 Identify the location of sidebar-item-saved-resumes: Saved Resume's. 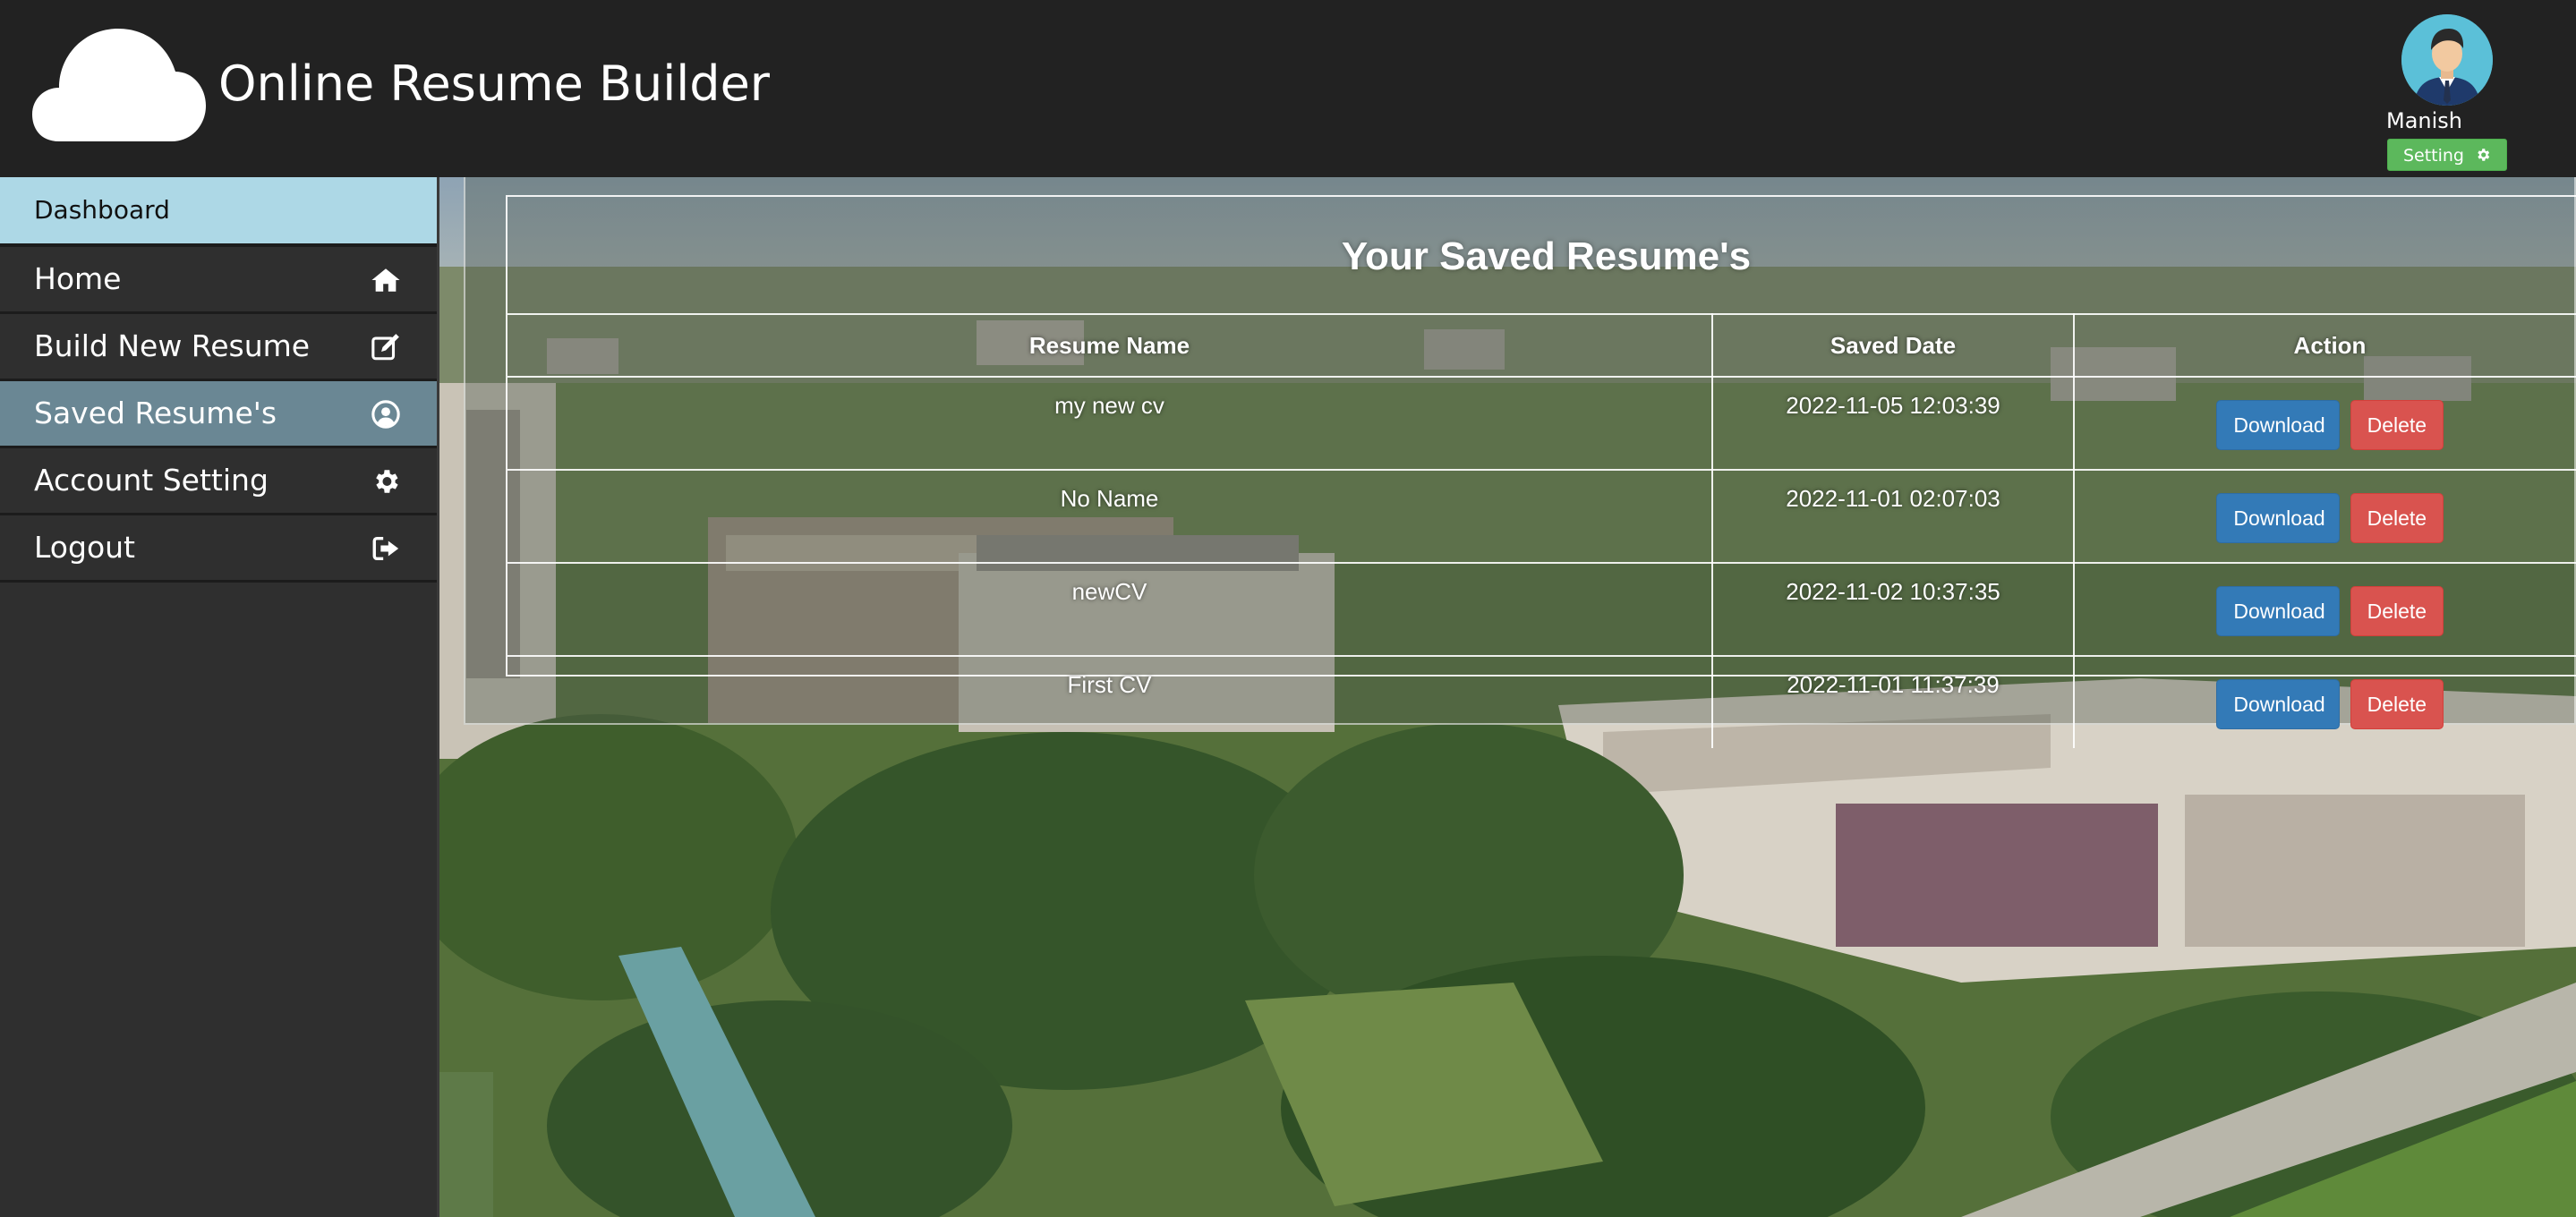
(218, 415).